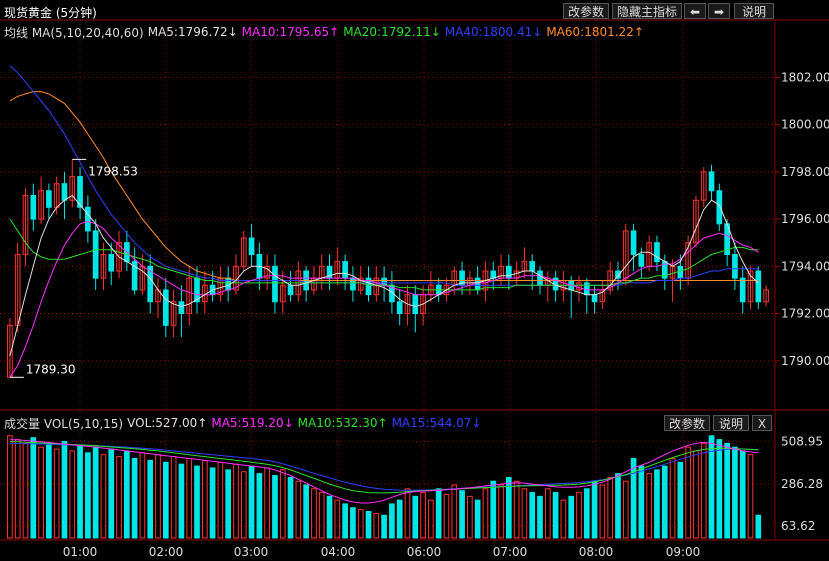 The height and width of the screenshot is (561, 829). I want to click on y-tick-label: 1798.00, so click(805, 172).